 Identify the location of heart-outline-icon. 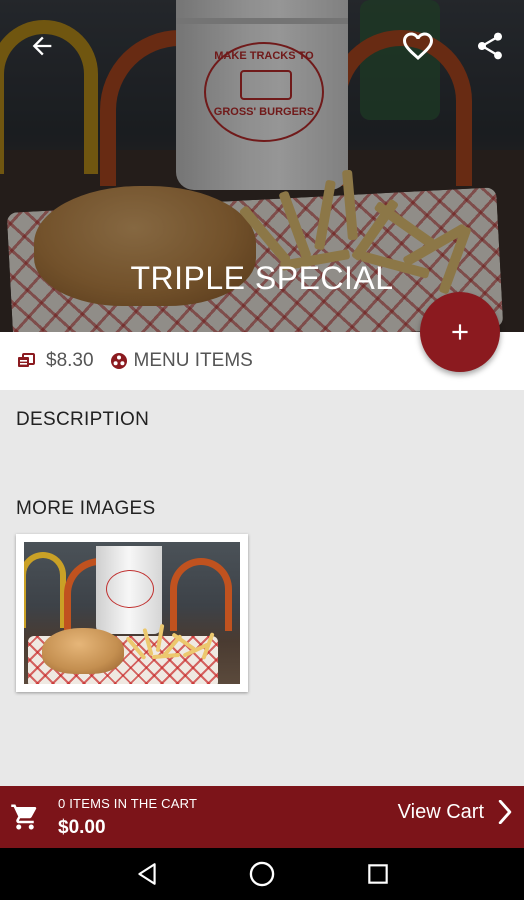
(418, 46).